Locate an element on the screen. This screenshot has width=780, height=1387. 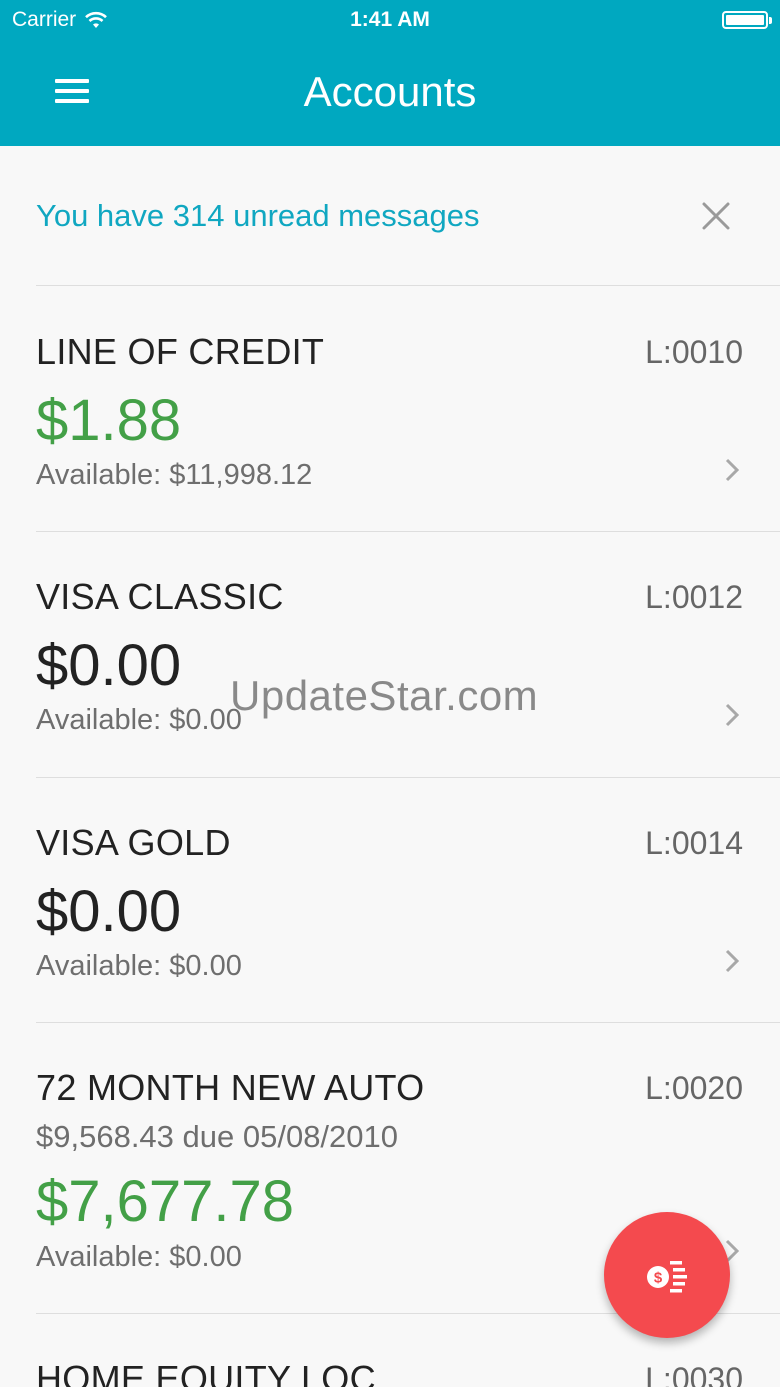
account-number: L:0014 is located at coordinates (694, 843).